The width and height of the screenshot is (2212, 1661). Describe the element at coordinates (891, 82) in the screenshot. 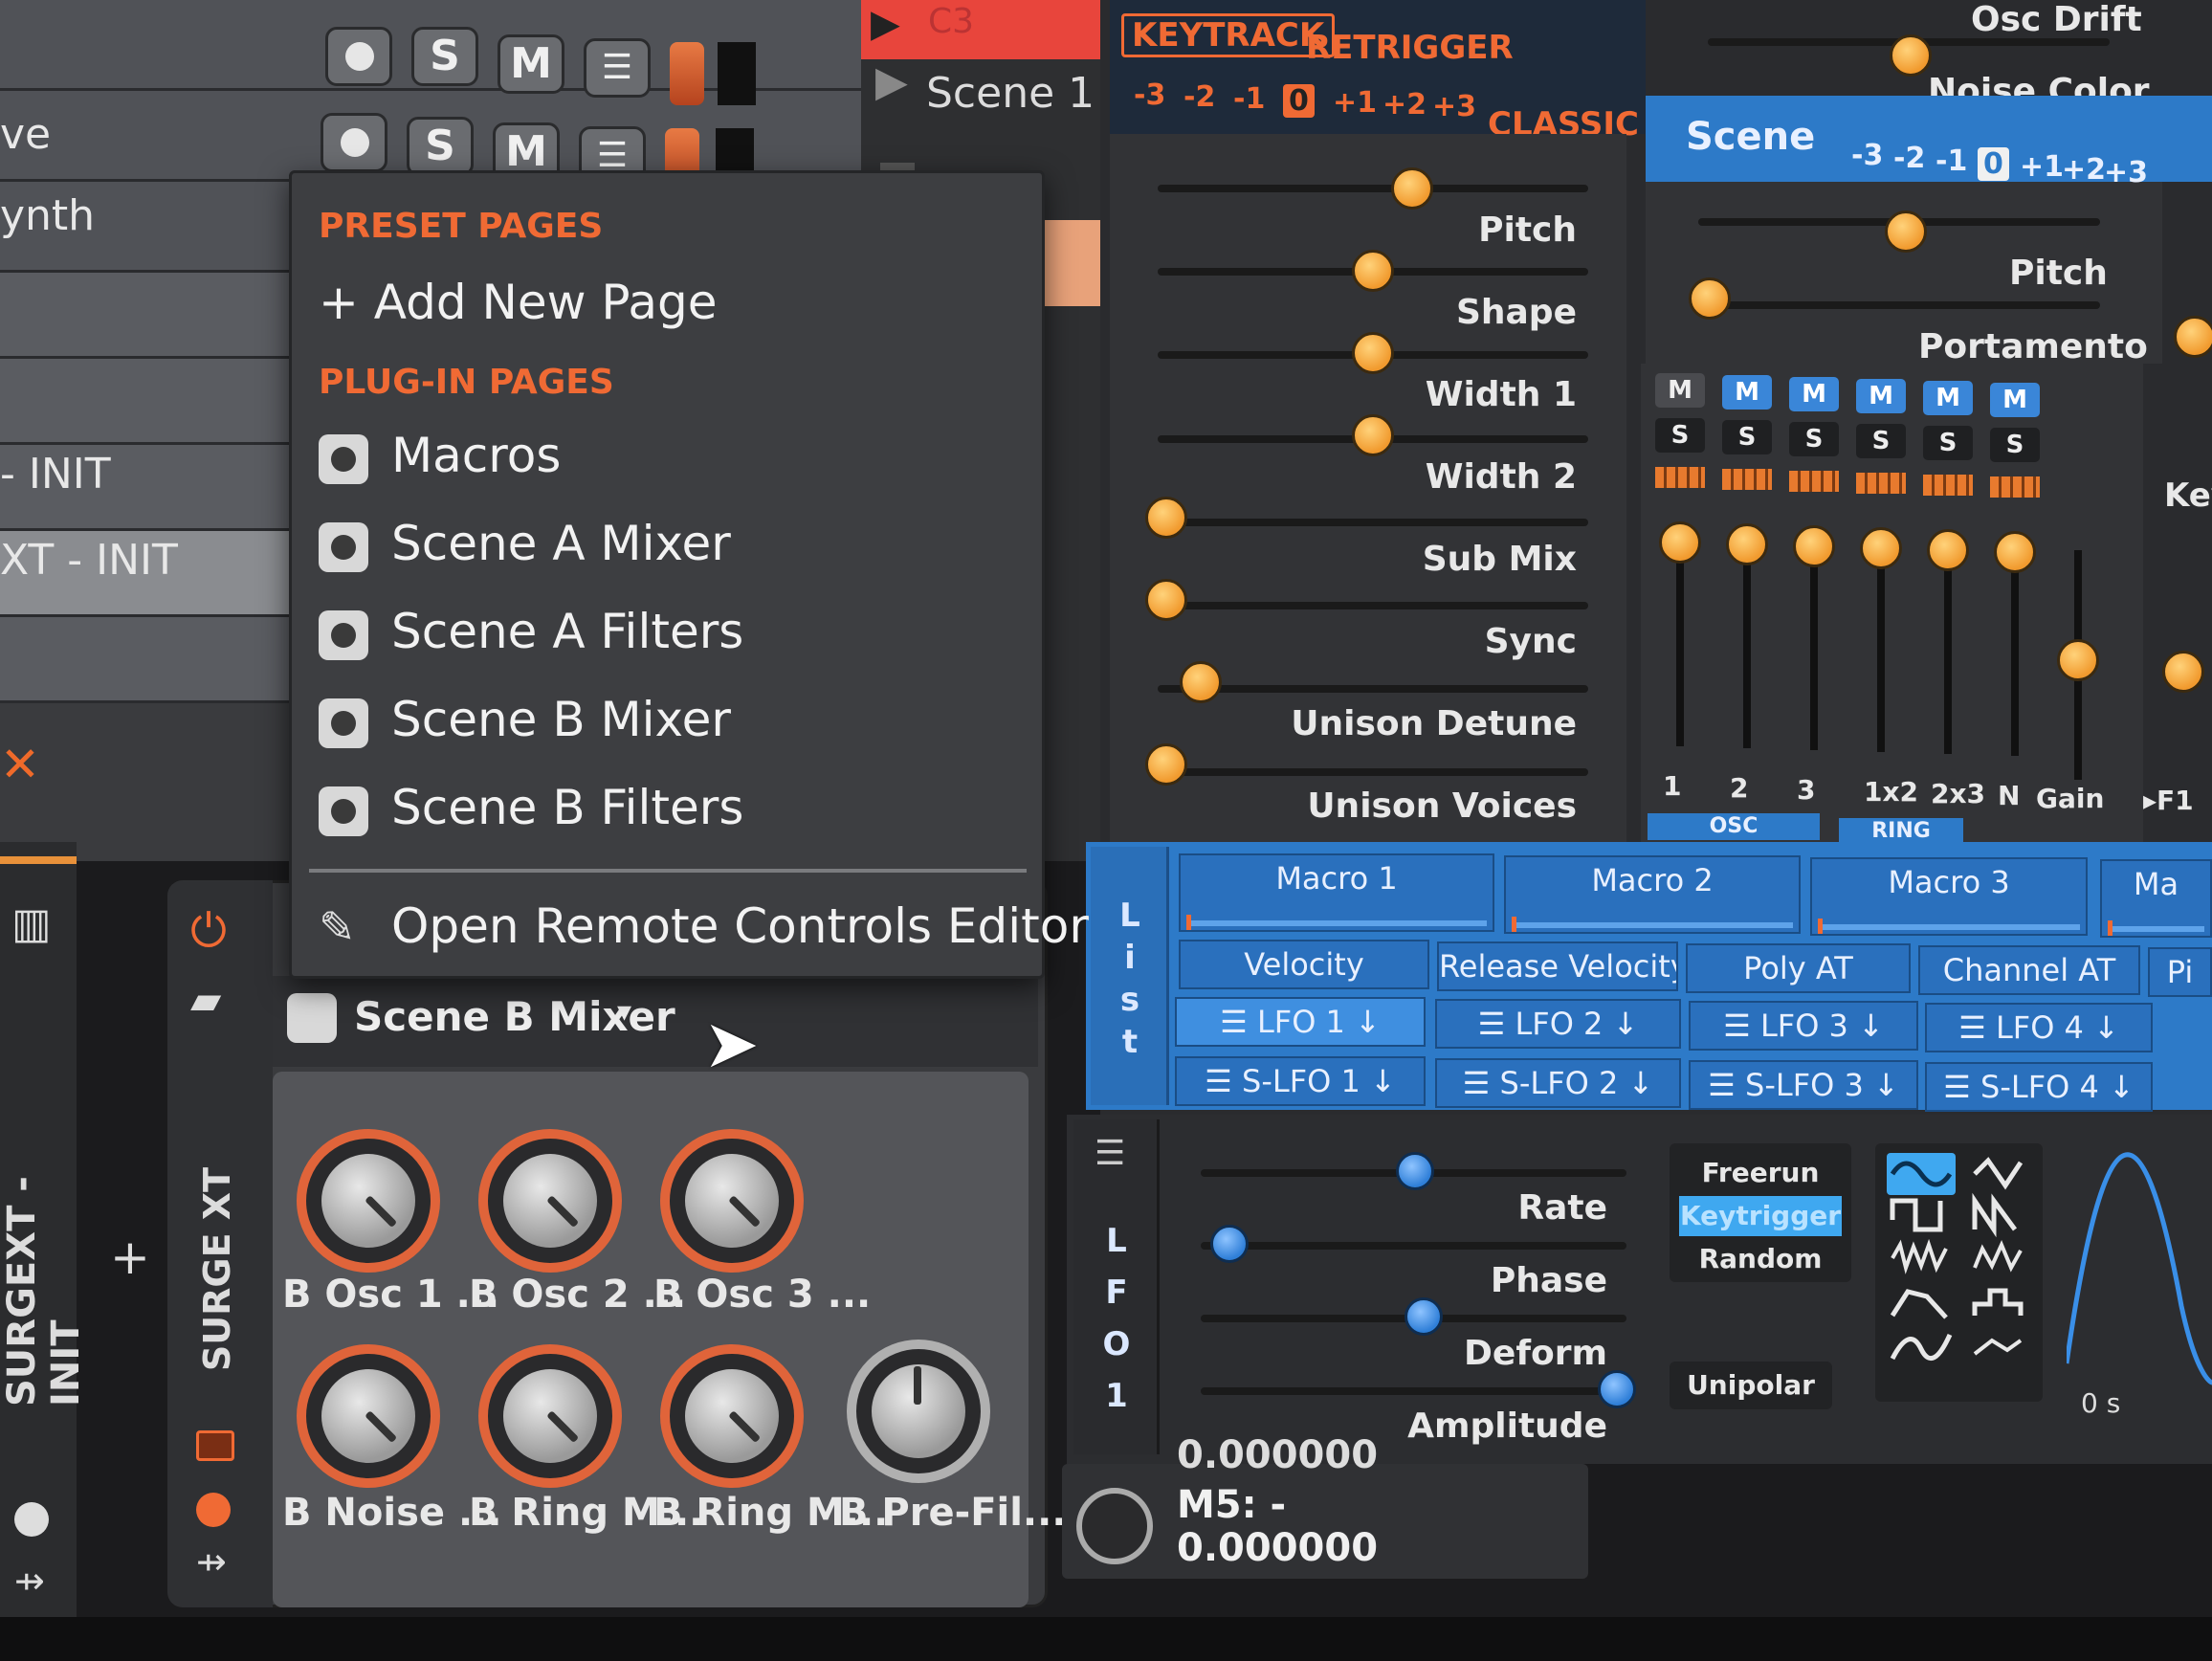

I see `scene-launch-icon: ▶` at that location.